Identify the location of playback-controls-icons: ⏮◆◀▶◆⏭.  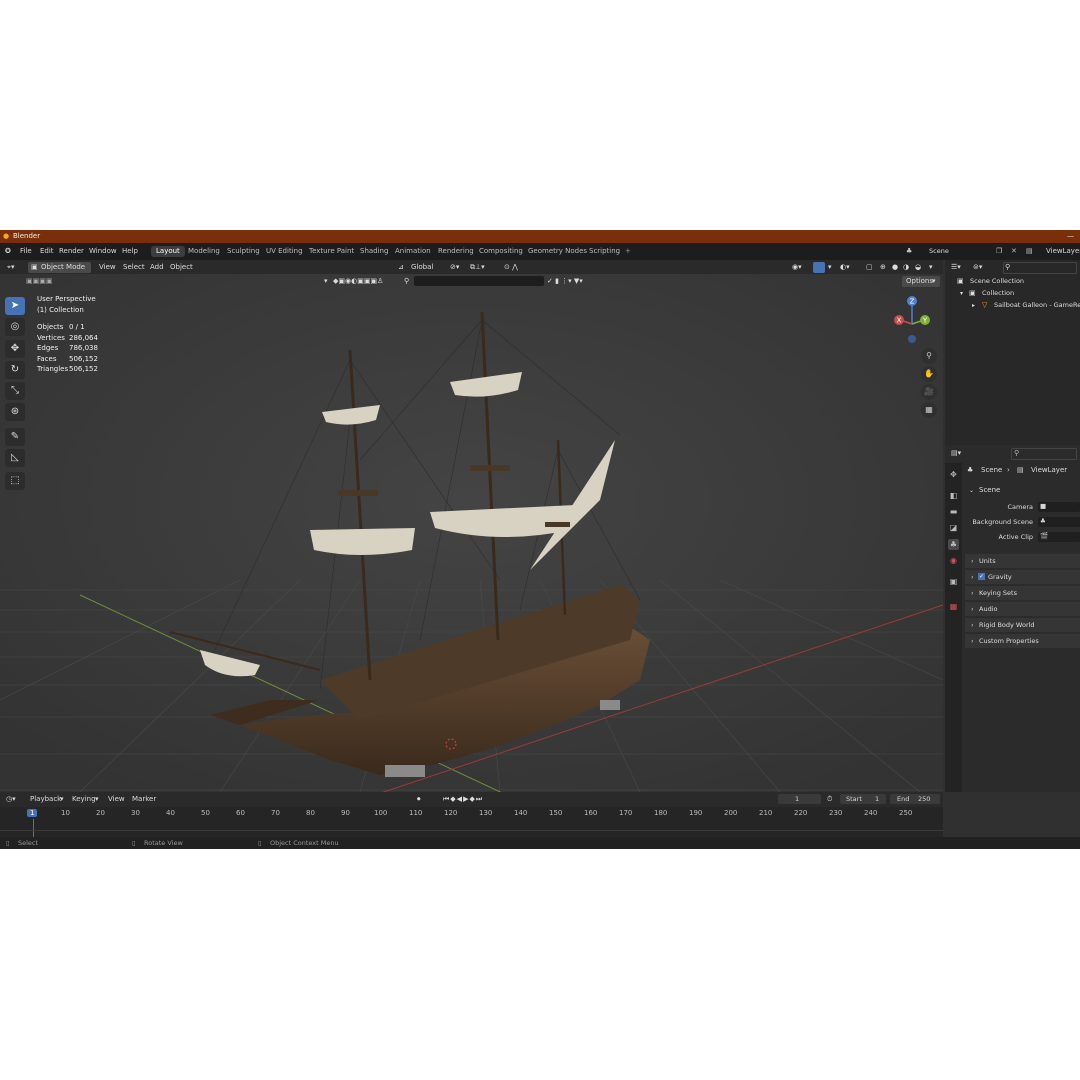
(463, 799).